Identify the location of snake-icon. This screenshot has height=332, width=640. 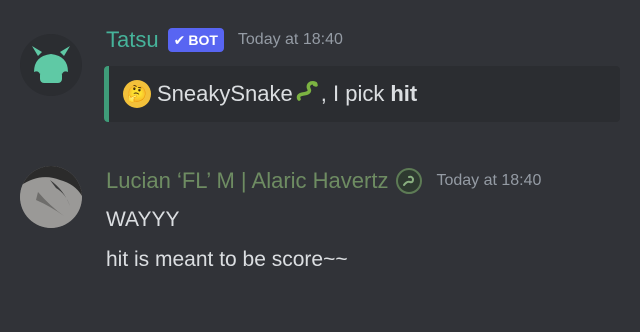
(307, 94).